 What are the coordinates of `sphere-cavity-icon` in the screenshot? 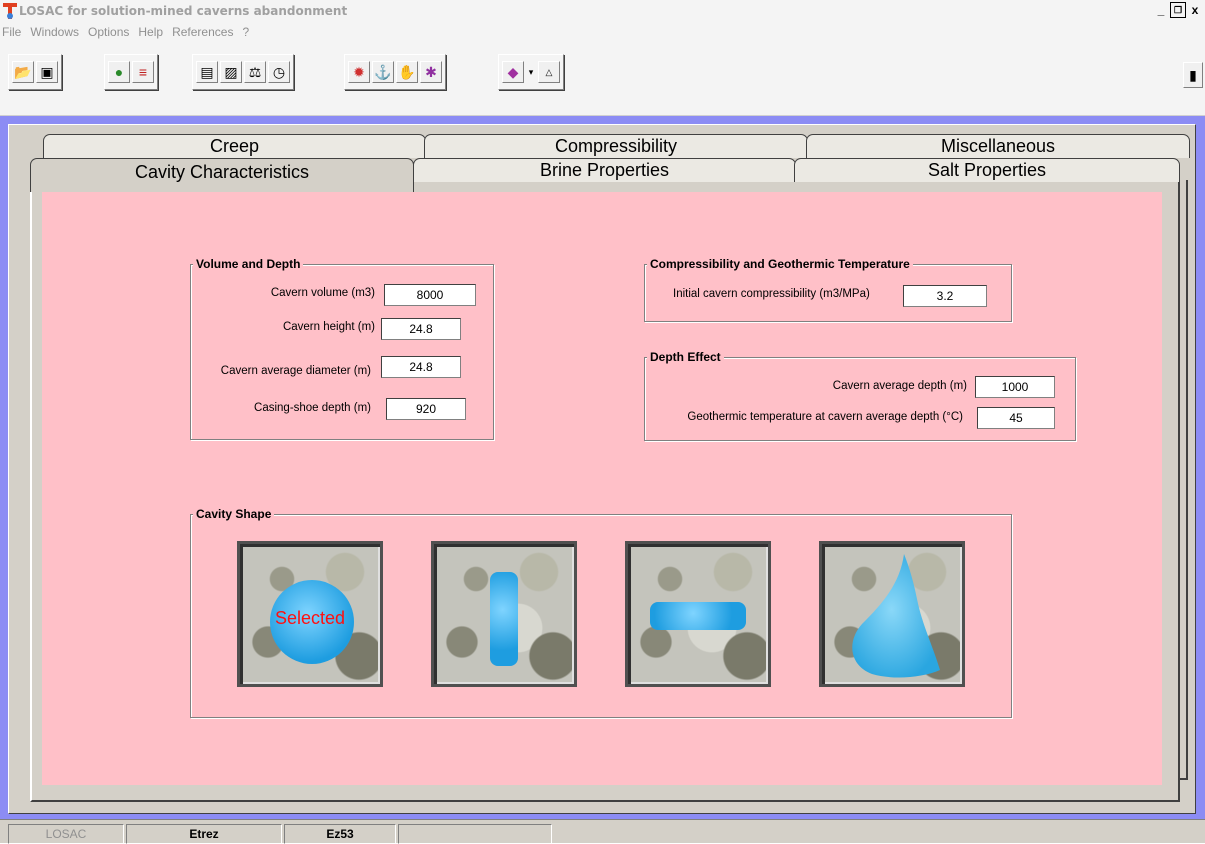 It's located at (312, 622).